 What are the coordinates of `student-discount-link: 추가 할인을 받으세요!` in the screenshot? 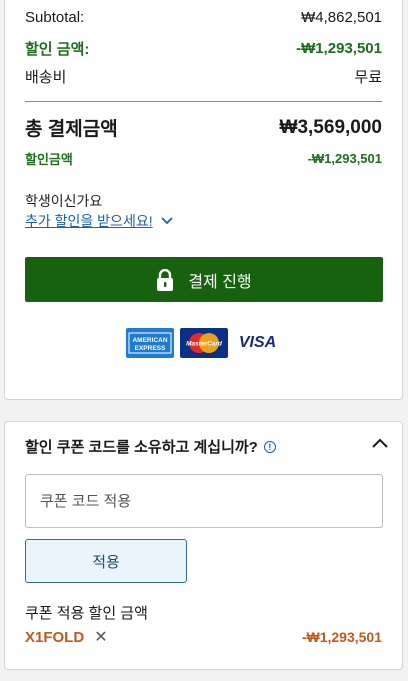 It's located at (99, 221).